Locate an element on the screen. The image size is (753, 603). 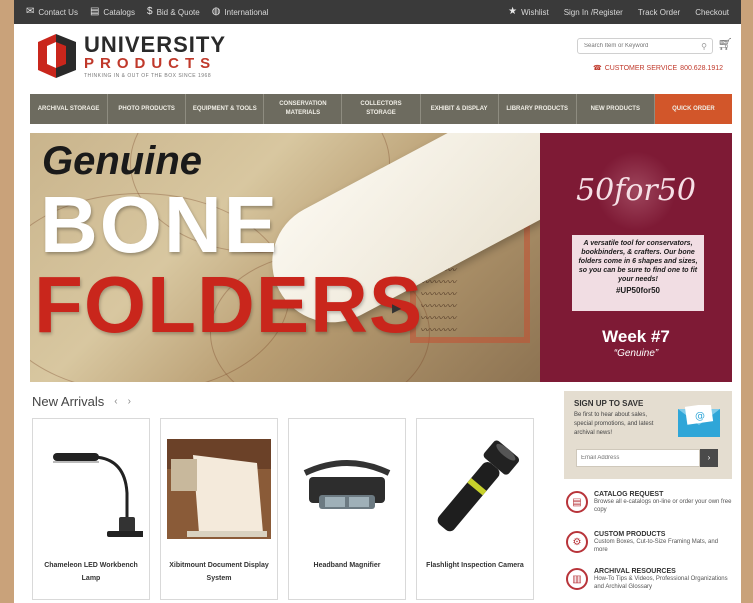
nav-collectors-storage: COLLECTORS STORAGE is located at coordinates (381, 109).